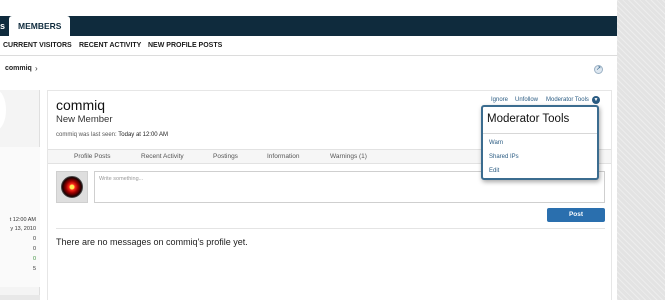 This screenshot has height=300, width=665. I want to click on visitor-avatar, so click(72, 187).